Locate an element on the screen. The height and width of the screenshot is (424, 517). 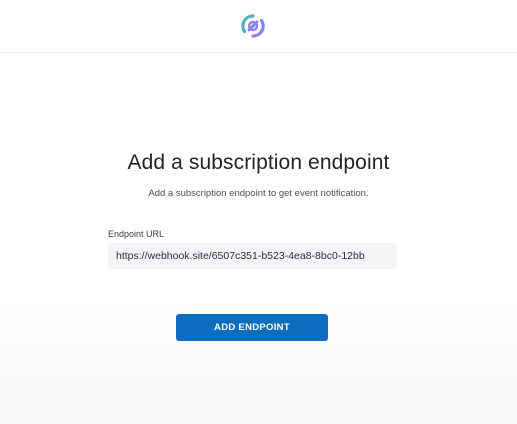
add-endpoint-button: ADD ENDPOINT is located at coordinates (252, 327).